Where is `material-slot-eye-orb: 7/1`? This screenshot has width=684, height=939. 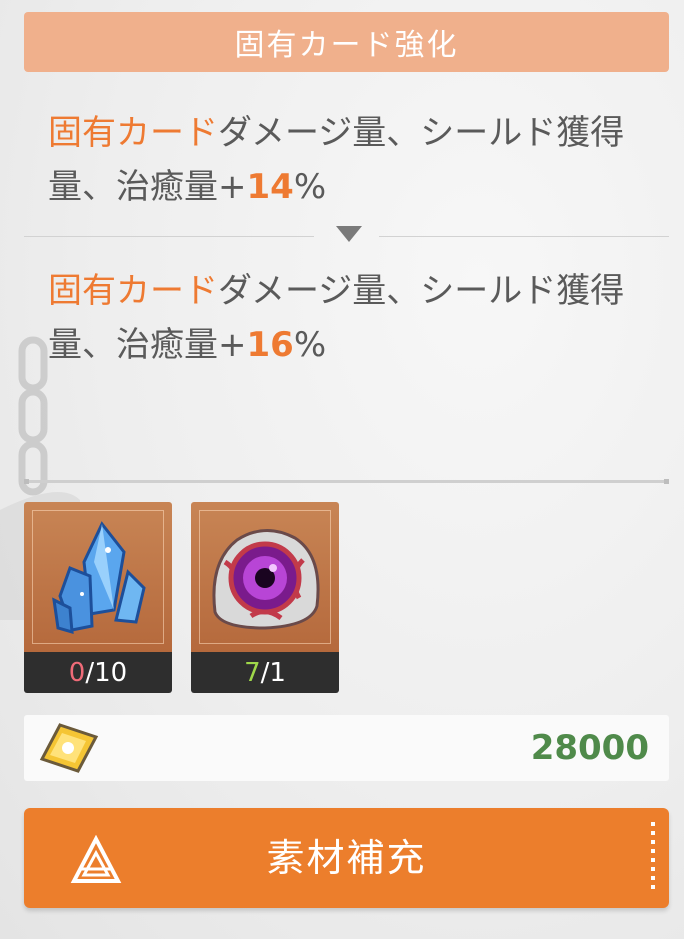
material-slot-eye-orb: 7/1 is located at coordinates (265, 597).